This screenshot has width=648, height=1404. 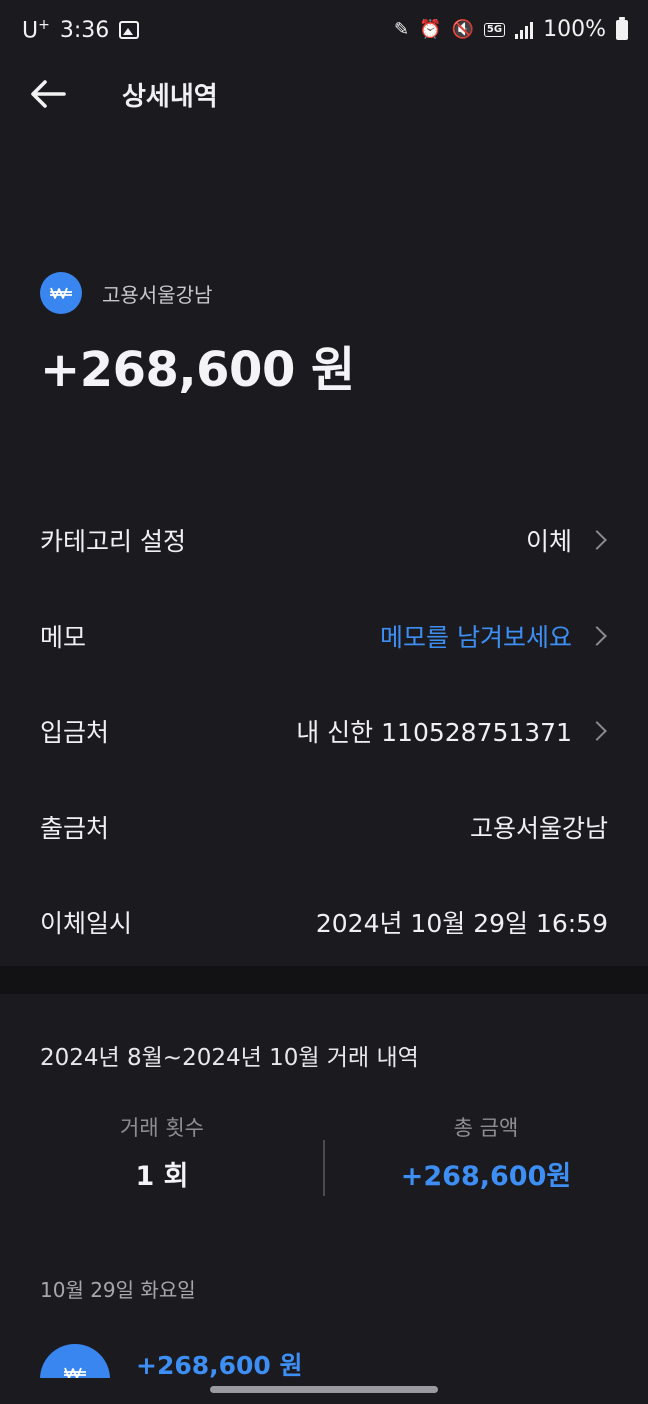 I want to click on pencil-icon: ✎, so click(x=401, y=29).